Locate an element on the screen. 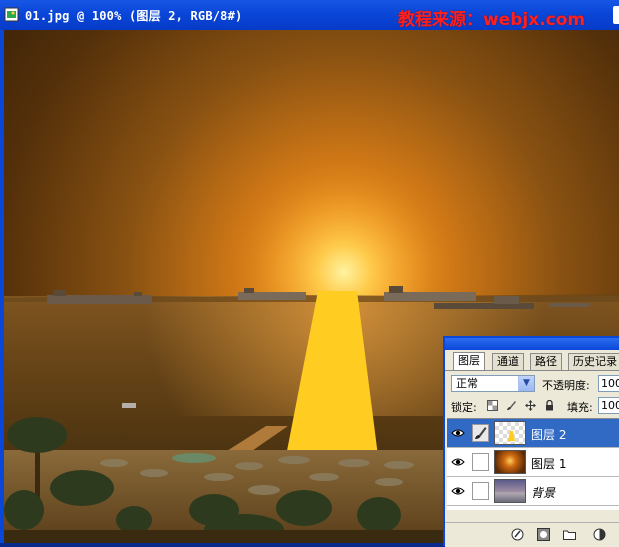 The width and height of the screenshot is (619, 547). watermark-text: 教程来源：webjx.com is located at coordinates (492, 20).